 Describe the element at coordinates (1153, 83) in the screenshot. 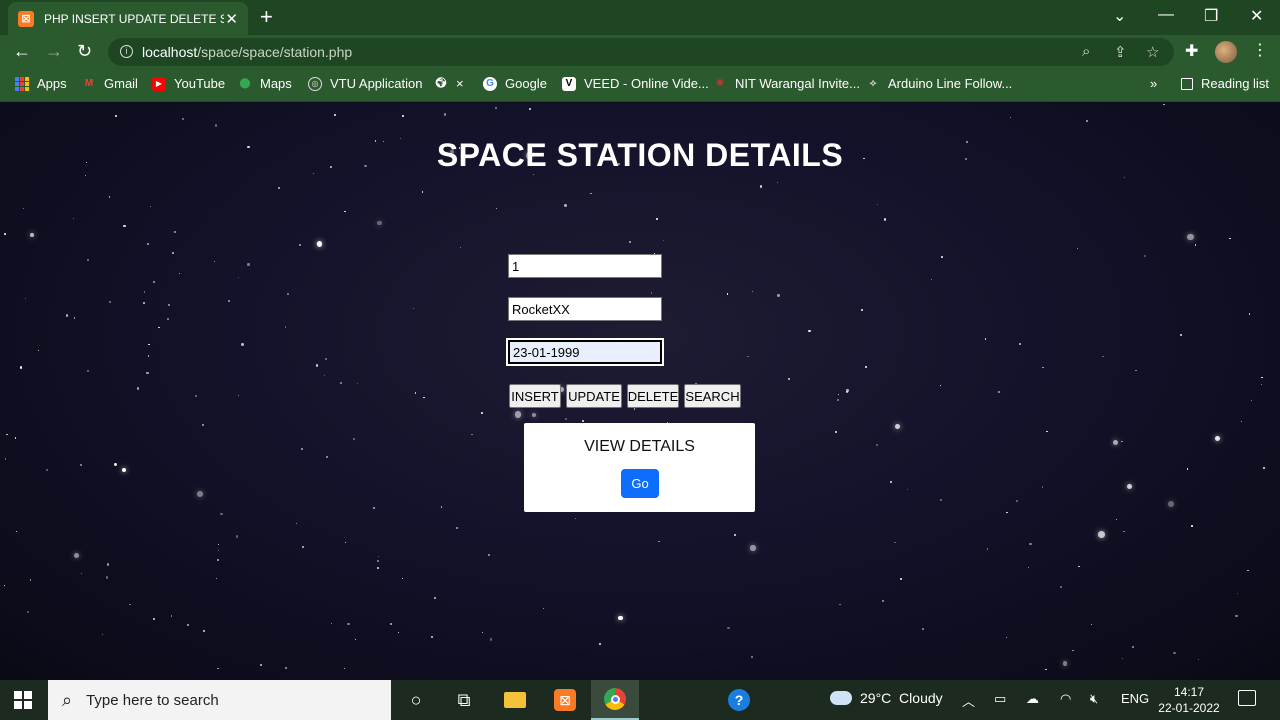

I see `bookmarks-overflow: »` at that location.